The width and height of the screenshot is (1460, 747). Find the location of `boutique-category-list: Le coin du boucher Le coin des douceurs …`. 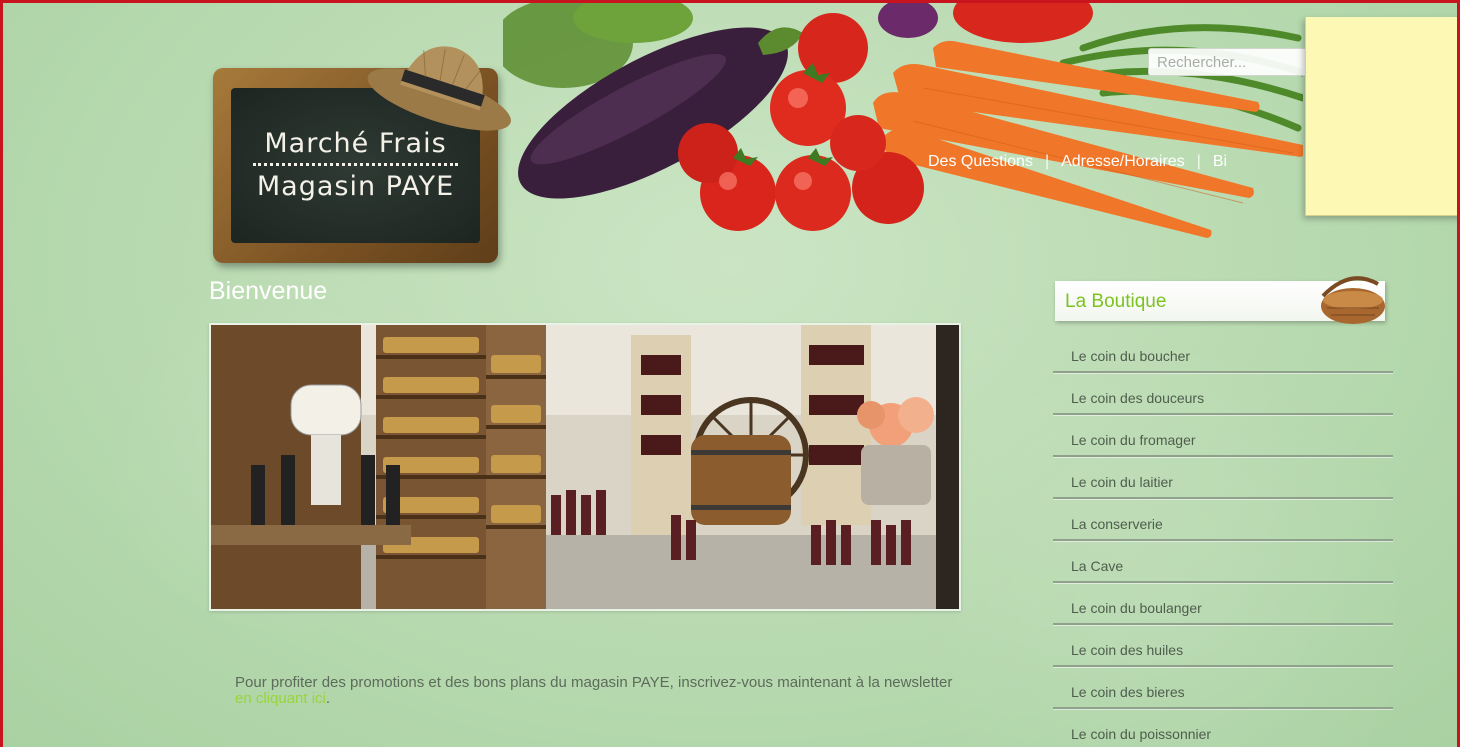

boutique-category-list: Le coin du boucher Le coin des douceurs … is located at coordinates (1223, 540).